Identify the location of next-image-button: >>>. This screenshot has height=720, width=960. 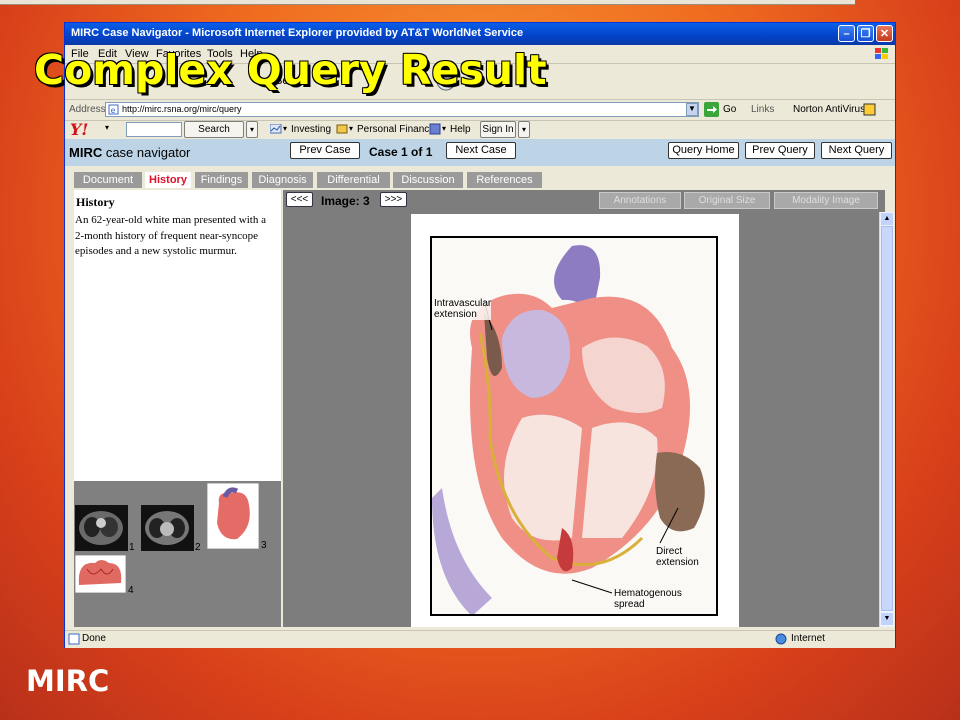
(393, 199).